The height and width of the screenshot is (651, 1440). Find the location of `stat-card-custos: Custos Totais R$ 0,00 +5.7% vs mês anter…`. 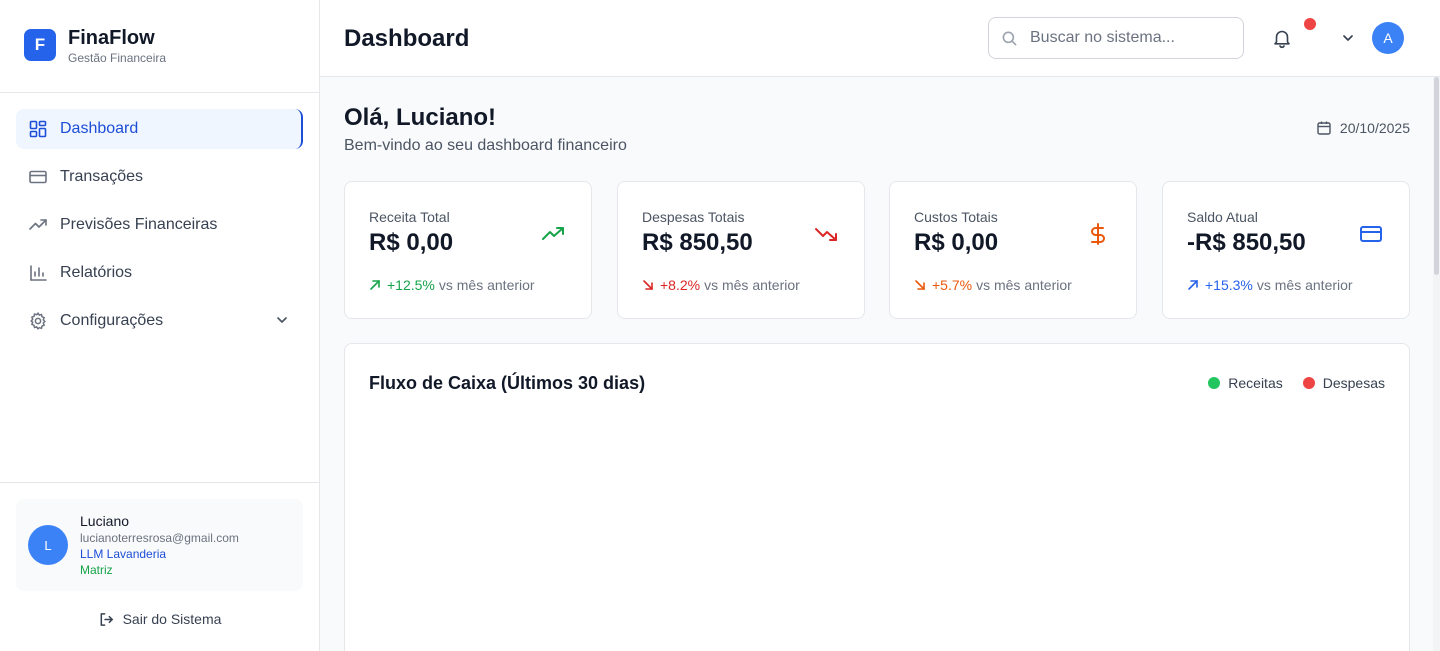

stat-card-custos: Custos Totais R$ 0,00 +5.7% vs mês anter… is located at coordinates (1013, 250).